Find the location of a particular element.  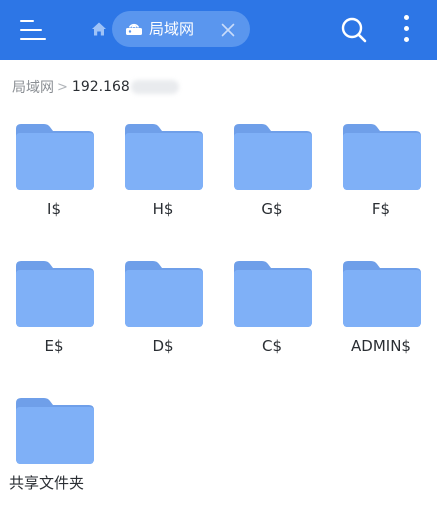

breadcrumb: 局域网 > 192.168 is located at coordinates (95, 87).